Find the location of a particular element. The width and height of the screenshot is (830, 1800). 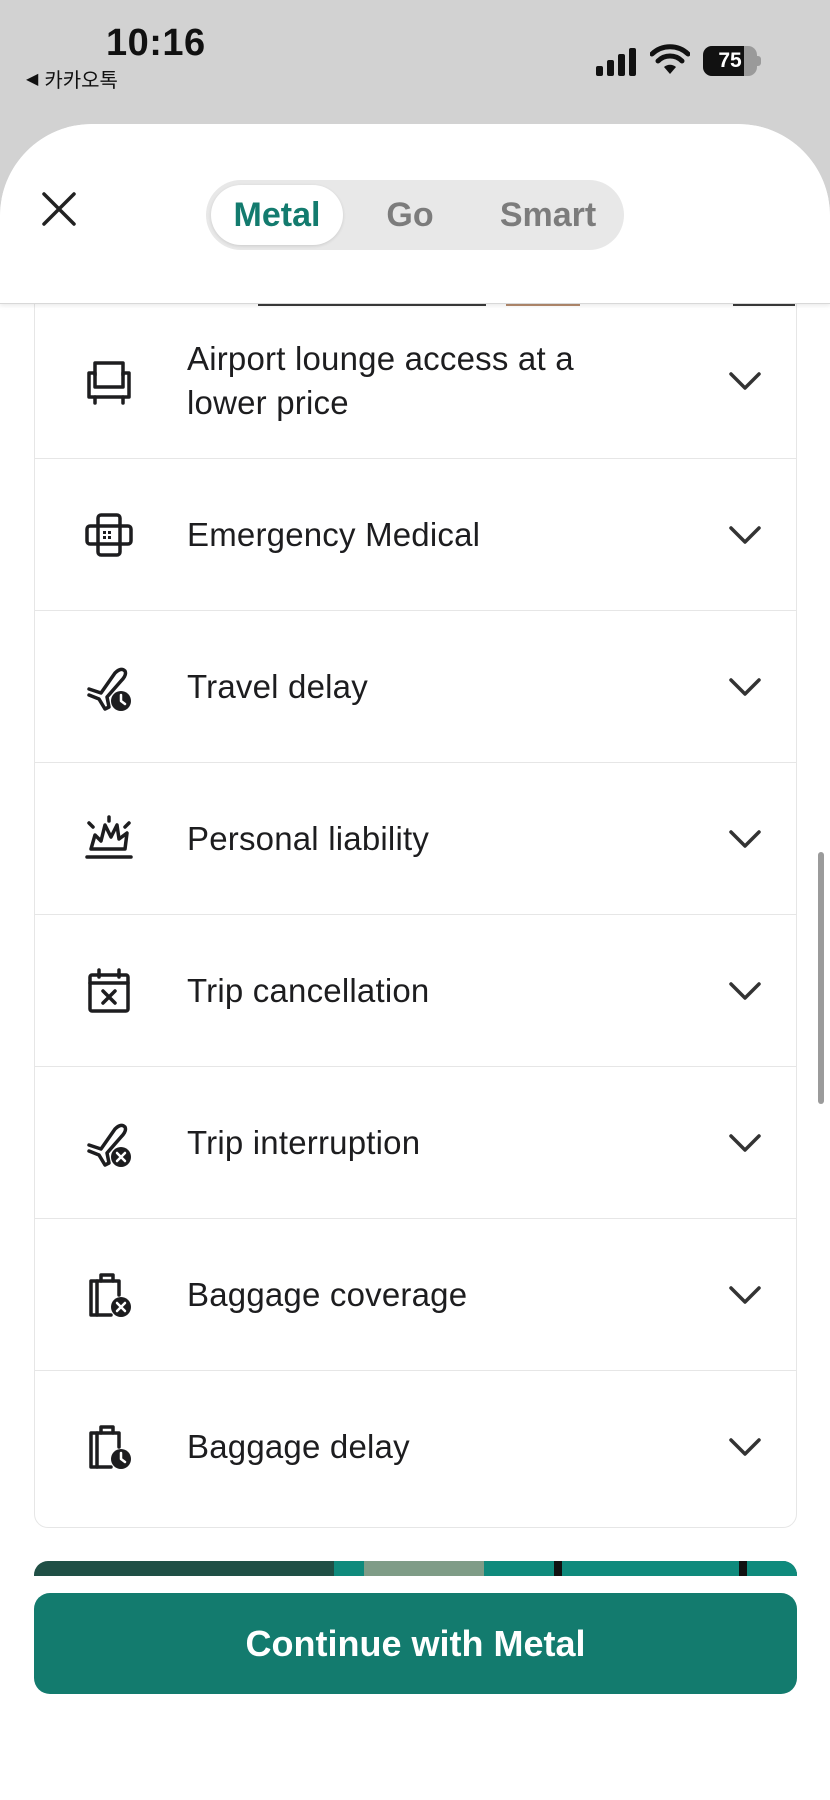

status-bar: 10:16 ◀ 카카오톡 75 is located at coordinates (415, 62).